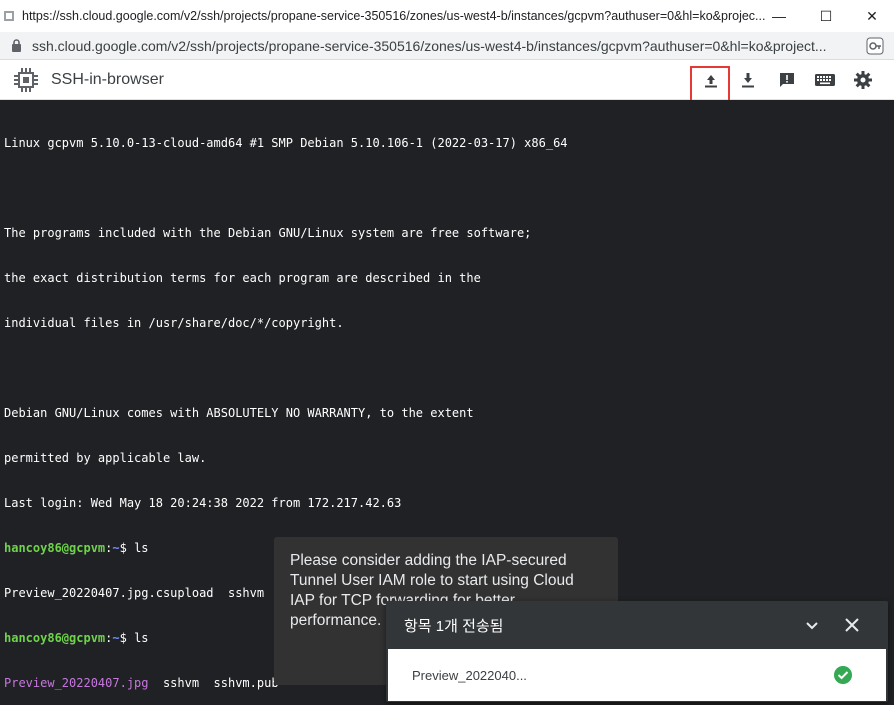  What do you see at coordinates (9, 16) in the screenshot?
I see `page-favicon-icon` at bounding box center [9, 16].